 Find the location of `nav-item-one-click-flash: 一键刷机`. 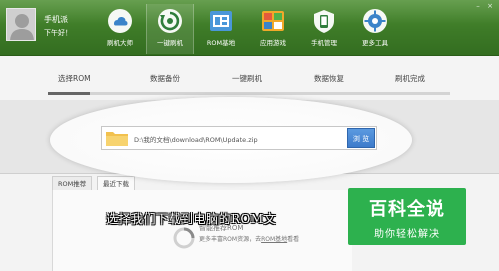

nav-item-one-click-flash: 一键刷机 is located at coordinates (170, 29).